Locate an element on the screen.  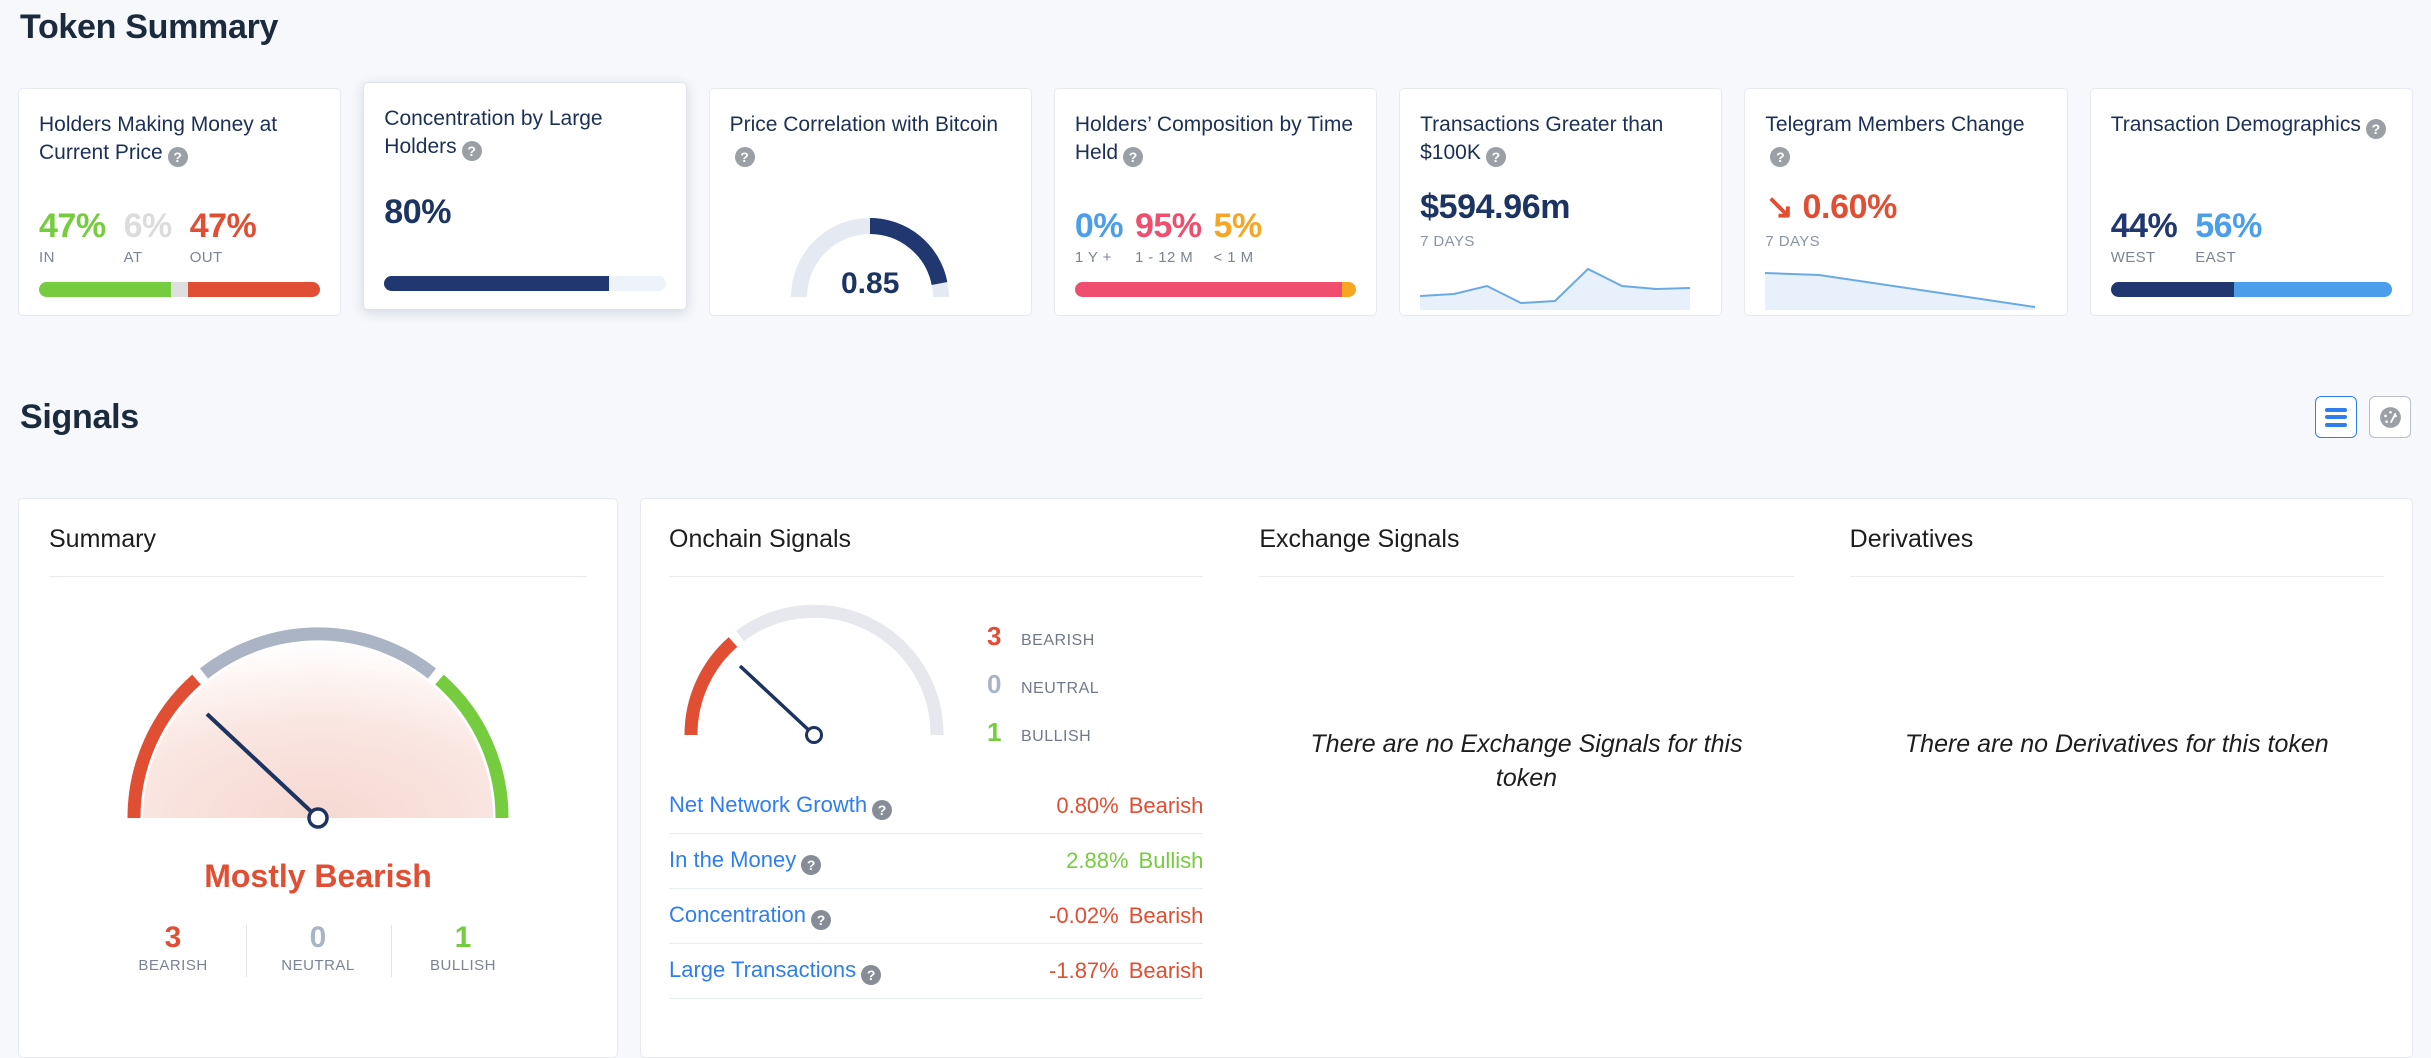
bar-segment-west is located at coordinates (2172, 289).